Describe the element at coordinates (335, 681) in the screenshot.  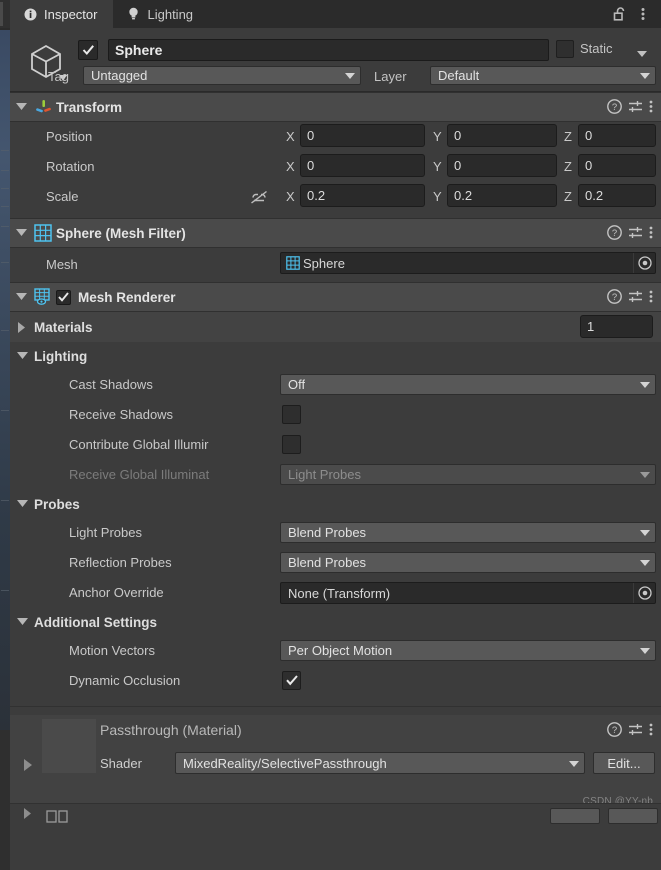
I see `field-dynamic-occlusion: Dynamic Occlusion` at that location.